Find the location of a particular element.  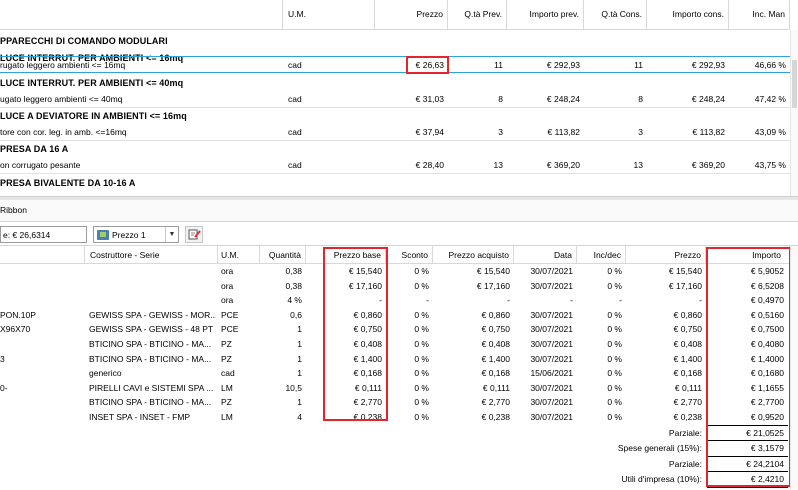

importo-highlight is located at coordinates (748, 367).